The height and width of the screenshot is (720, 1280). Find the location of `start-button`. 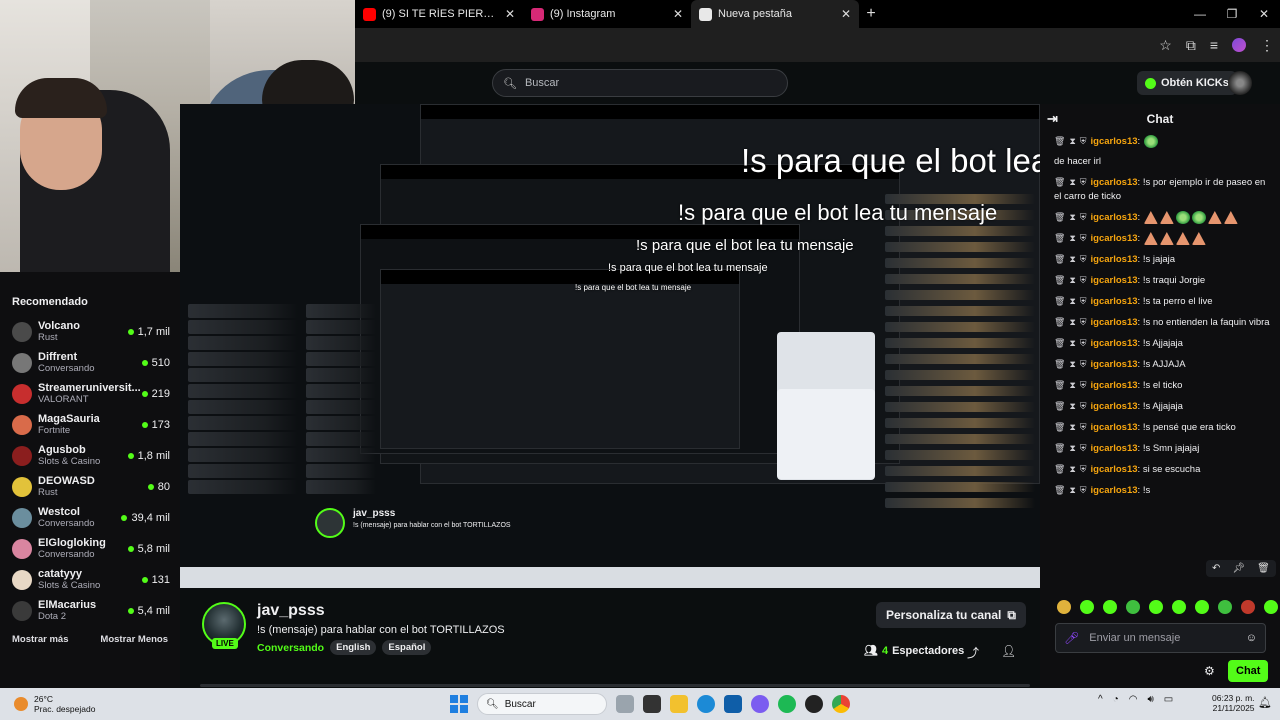

start-button is located at coordinates (459, 704).